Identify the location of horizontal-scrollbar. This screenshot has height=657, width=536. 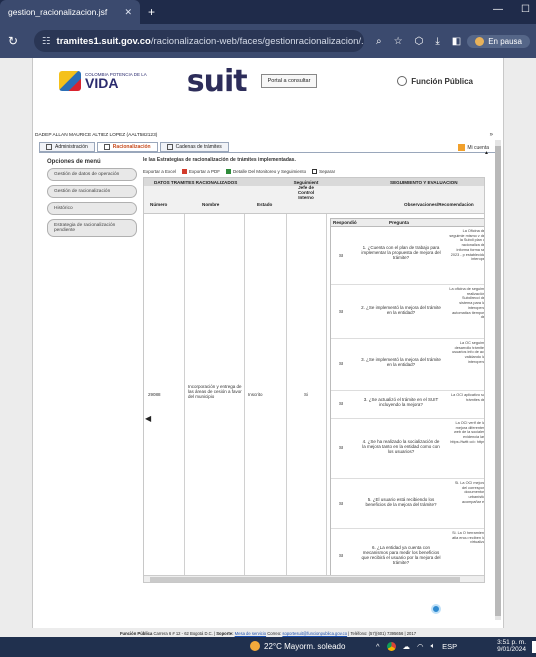
(314, 578).